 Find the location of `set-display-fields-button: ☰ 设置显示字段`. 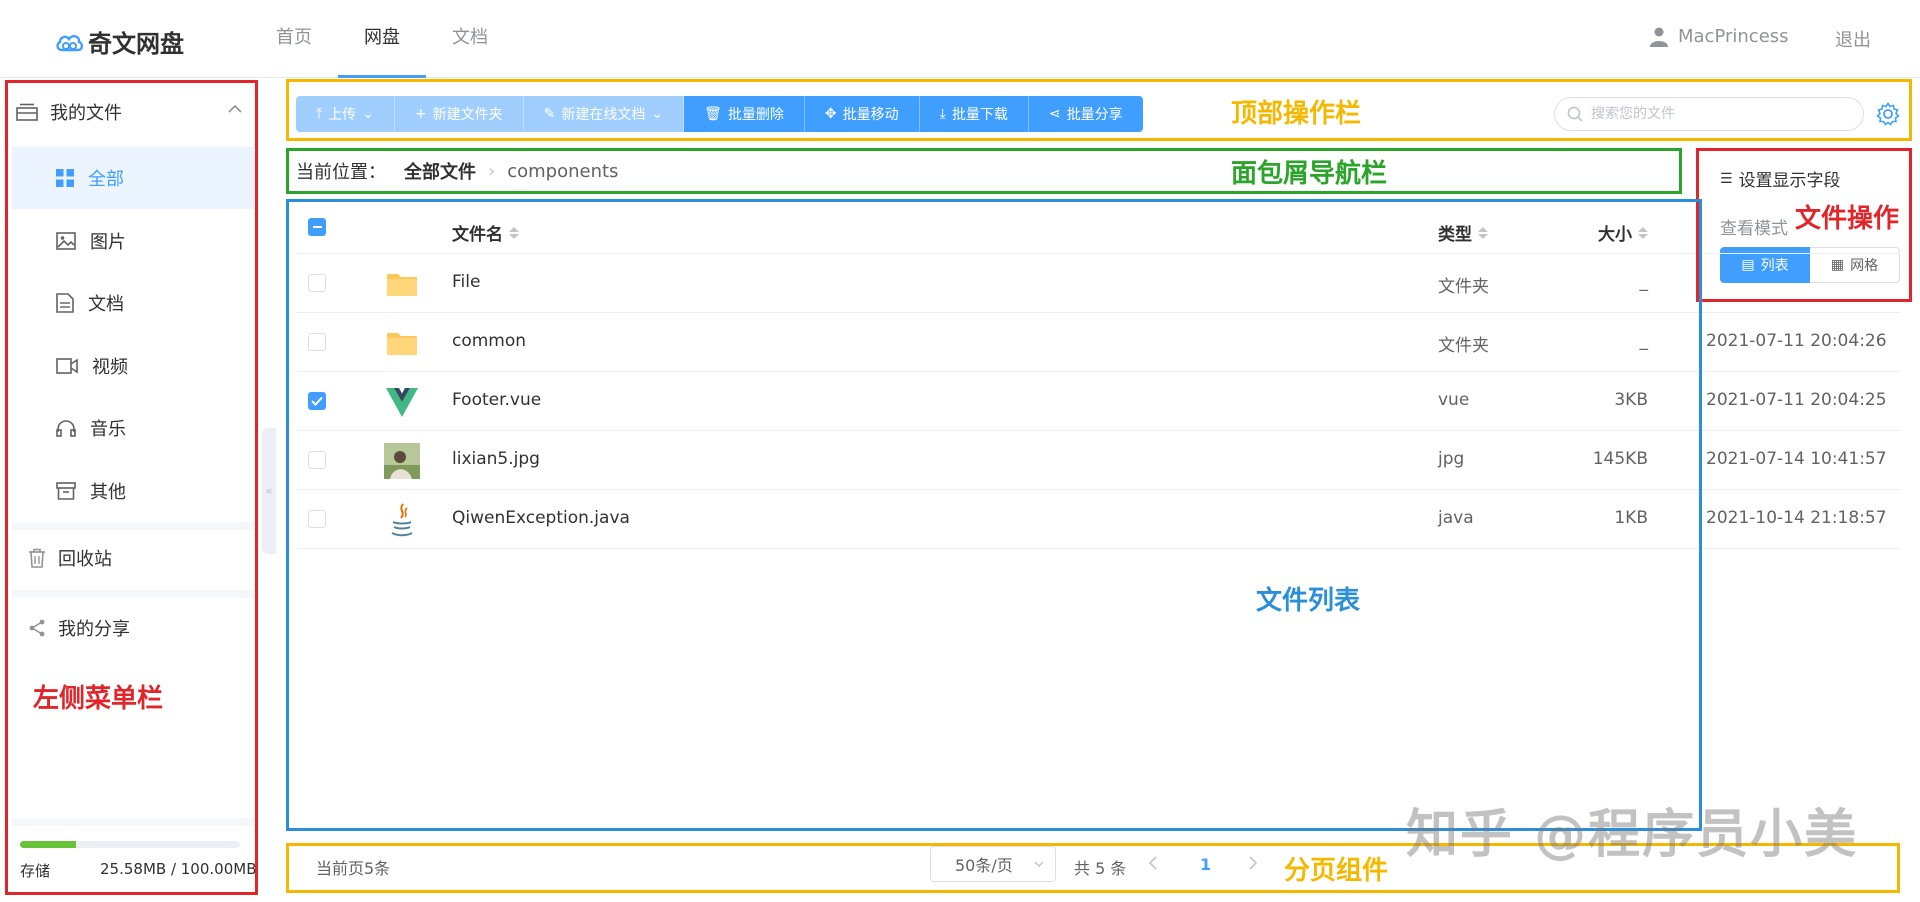

set-display-fields-button: ☰ 设置显示字段 is located at coordinates (1780, 179).